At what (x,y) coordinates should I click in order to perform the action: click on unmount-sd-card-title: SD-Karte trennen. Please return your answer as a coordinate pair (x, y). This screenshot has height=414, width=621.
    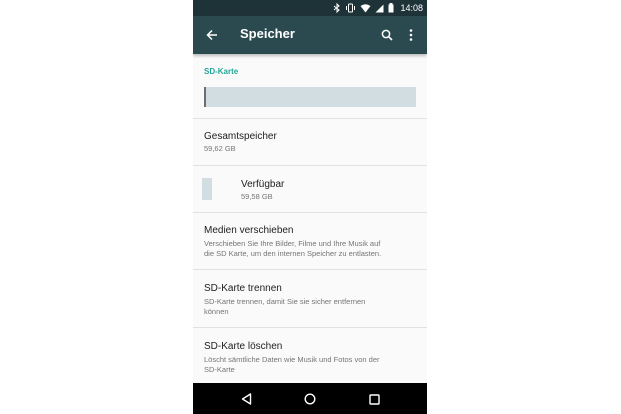
    Looking at the image, I should click on (243, 288).